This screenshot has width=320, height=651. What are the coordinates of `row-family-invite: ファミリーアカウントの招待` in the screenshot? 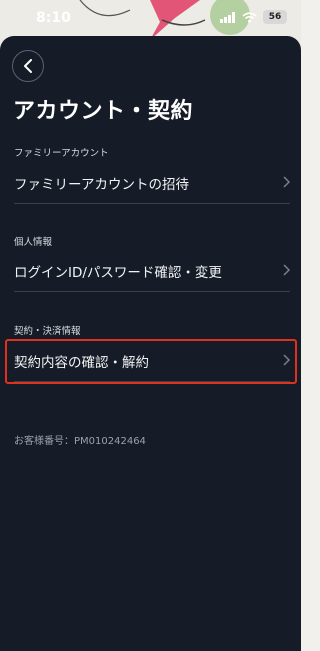 It's located at (152, 183).